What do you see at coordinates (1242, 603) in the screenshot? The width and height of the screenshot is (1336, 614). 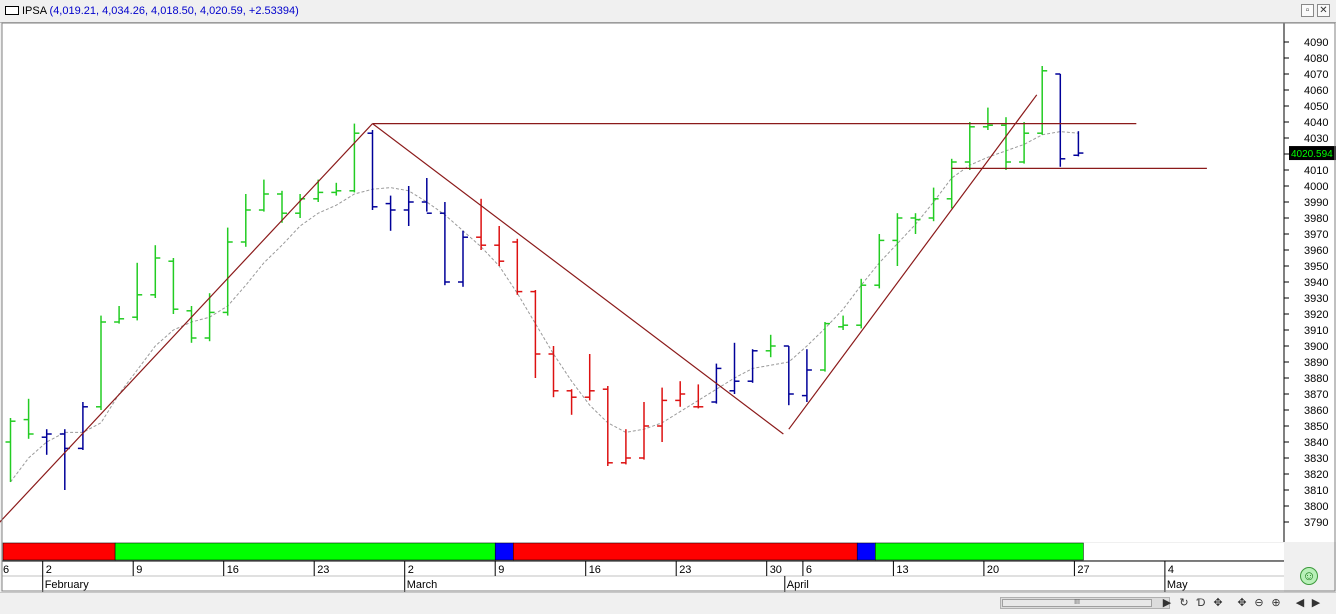 I see `move-icon: ✥` at bounding box center [1242, 603].